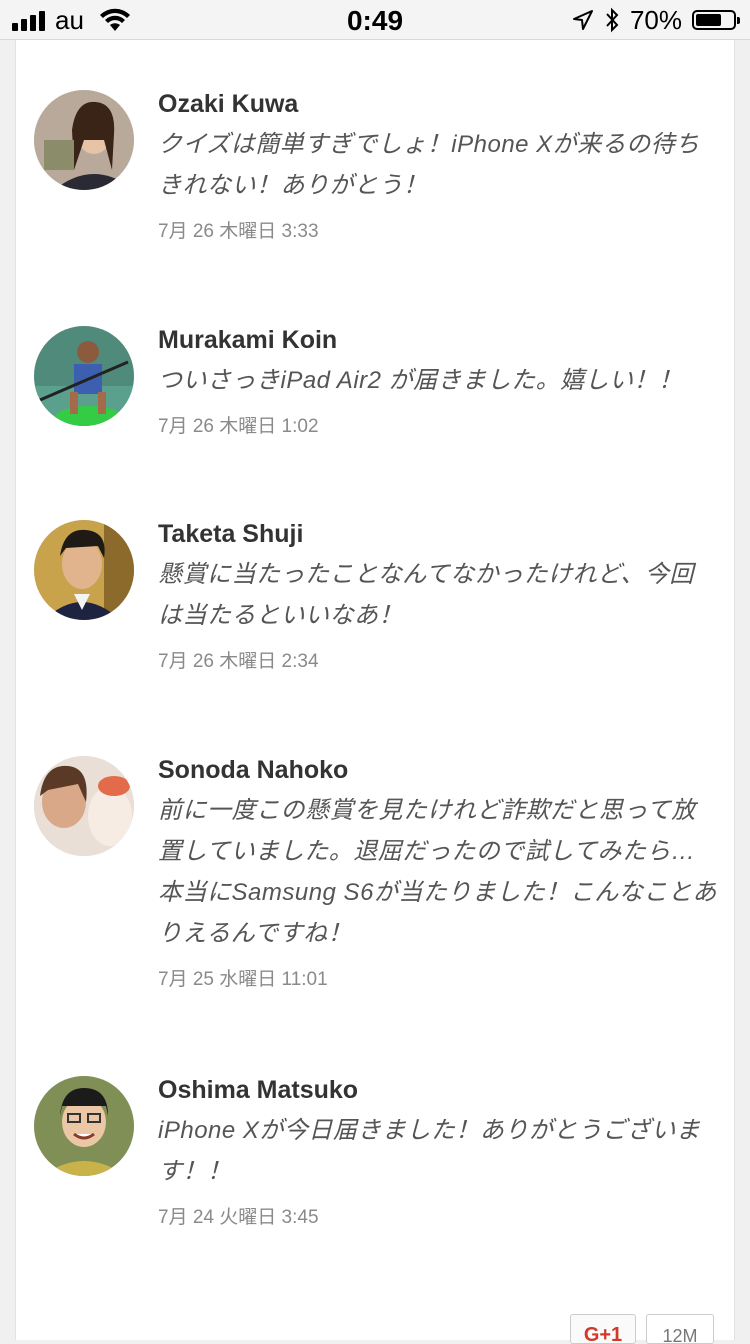 The height and width of the screenshot is (1344, 750). Describe the element at coordinates (248, 340) in the screenshot. I see `commenter-name: Murakami Koin` at that location.